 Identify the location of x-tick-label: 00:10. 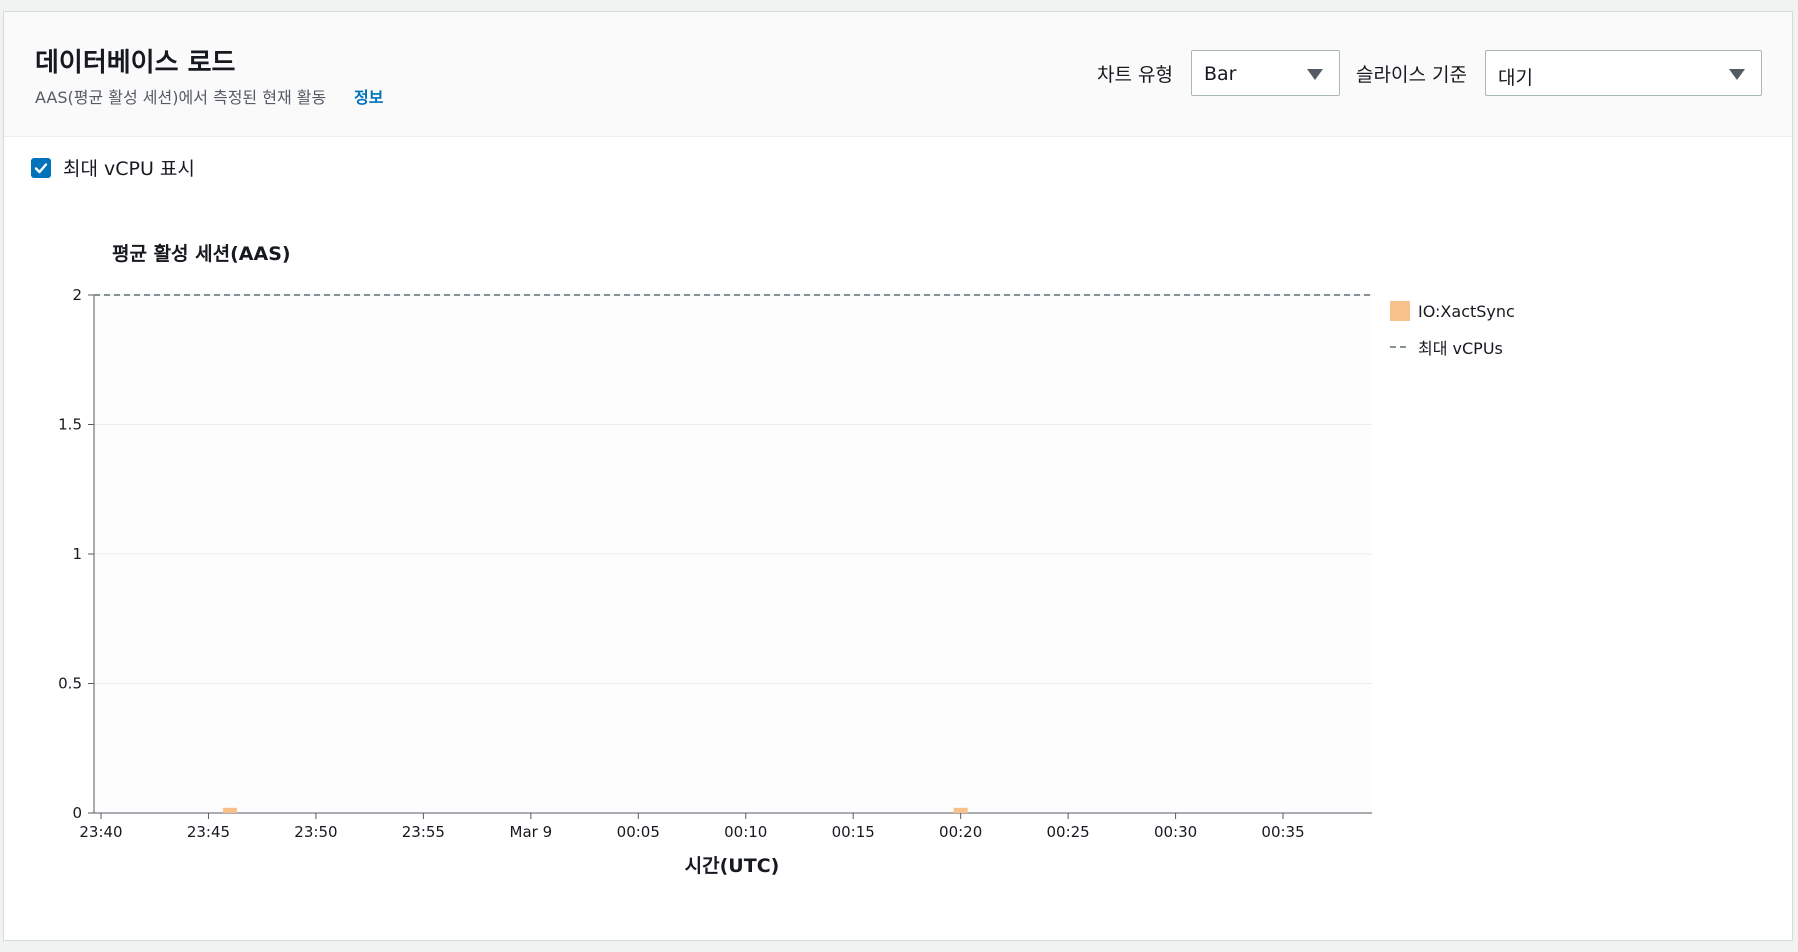
(745, 832).